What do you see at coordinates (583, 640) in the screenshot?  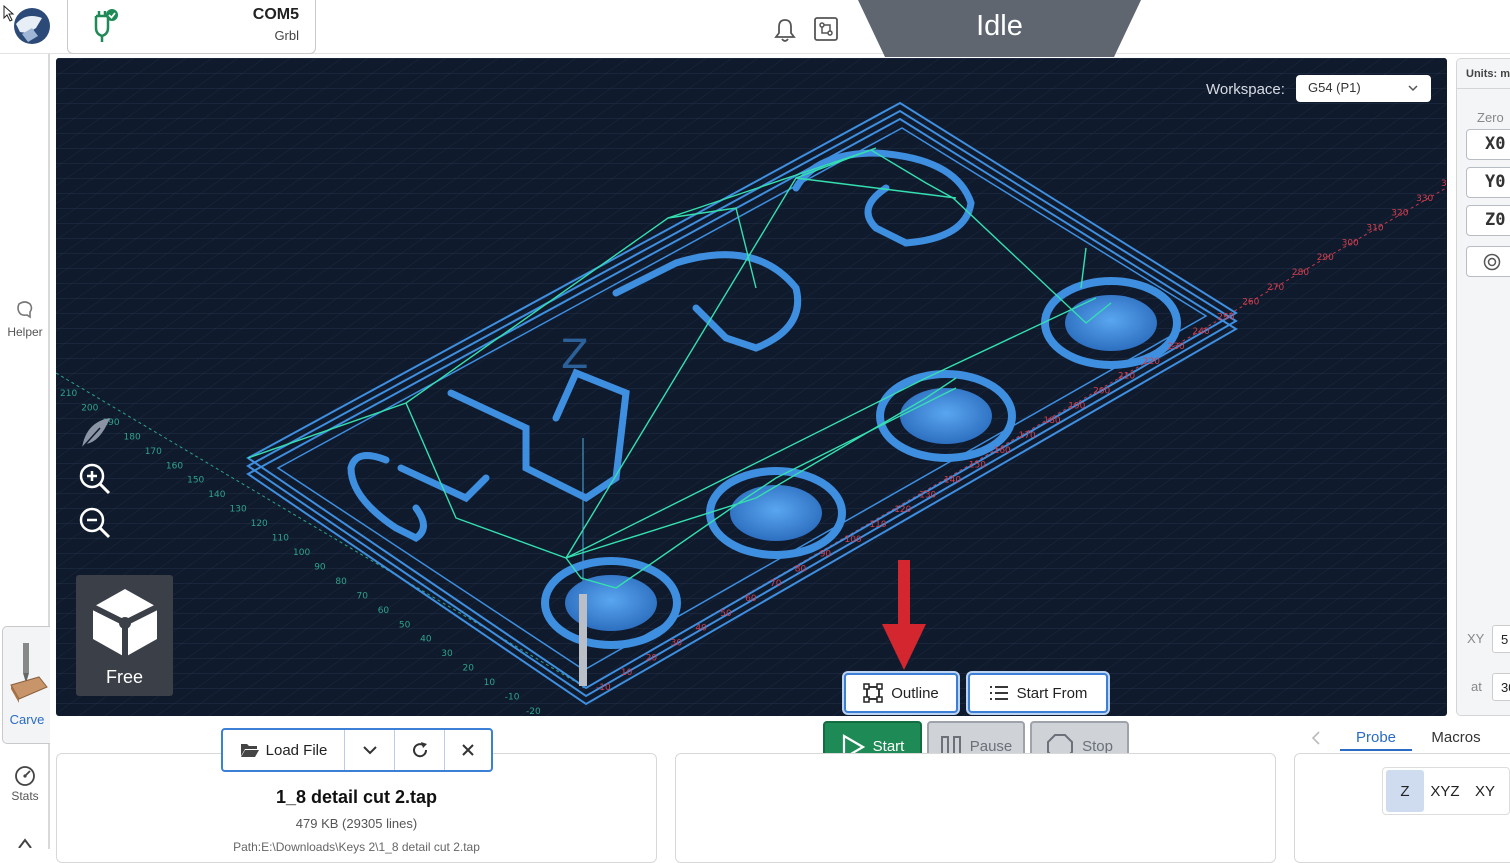 I see `tool-bit` at bounding box center [583, 640].